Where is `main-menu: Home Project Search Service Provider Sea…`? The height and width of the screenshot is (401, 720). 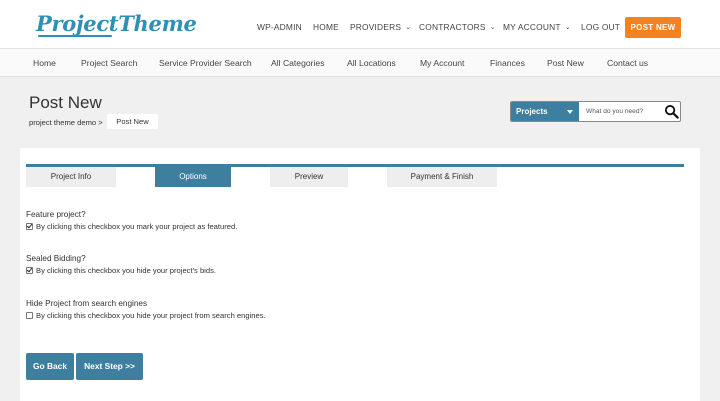
main-menu: Home Project Search Service Provider Sea… is located at coordinates (360, 63).